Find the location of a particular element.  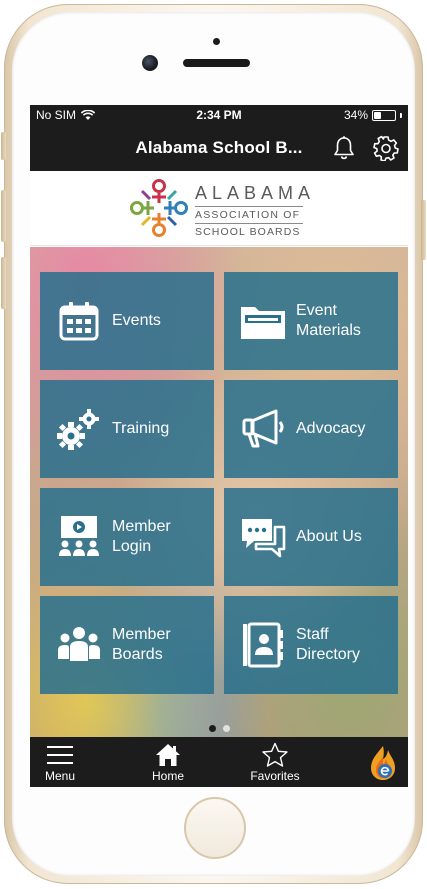

logo-banner: ALABAMA ASSOCIATION OF SCHOOL BOARDS is located at coordinates (219, 208).